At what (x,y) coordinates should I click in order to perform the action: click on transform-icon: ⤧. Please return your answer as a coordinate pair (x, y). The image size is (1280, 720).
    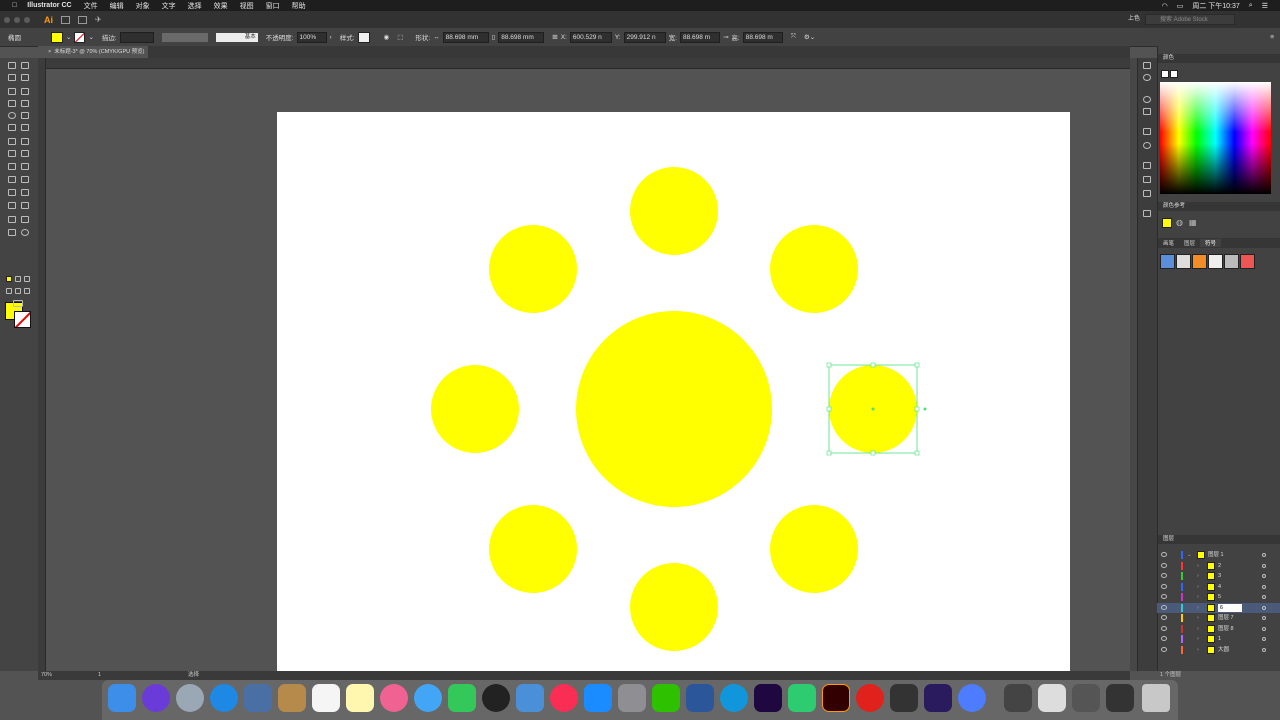
    Looking at the image, I should click on (793, 37).